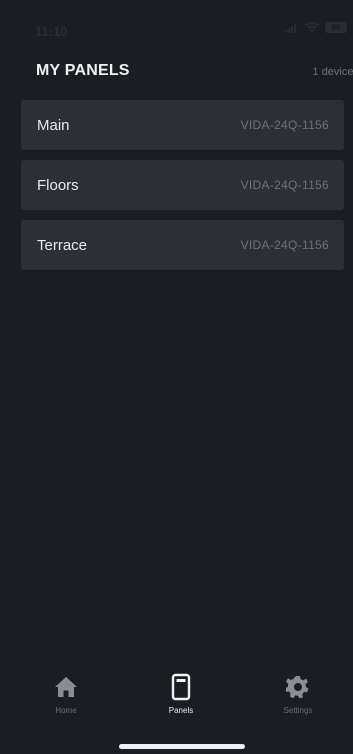 This screenshot has height=754, width=353. What do you see at coordinates (298, 687) in the screenshot?
I see `gear-icon` at bounding box center [298, 687].